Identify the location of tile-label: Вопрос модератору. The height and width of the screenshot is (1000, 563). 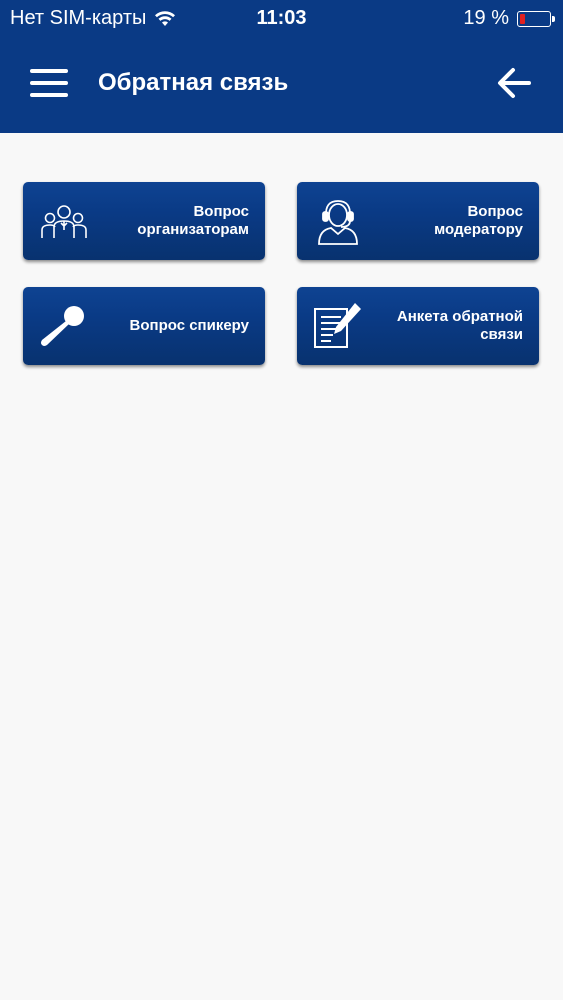
(443, 221).